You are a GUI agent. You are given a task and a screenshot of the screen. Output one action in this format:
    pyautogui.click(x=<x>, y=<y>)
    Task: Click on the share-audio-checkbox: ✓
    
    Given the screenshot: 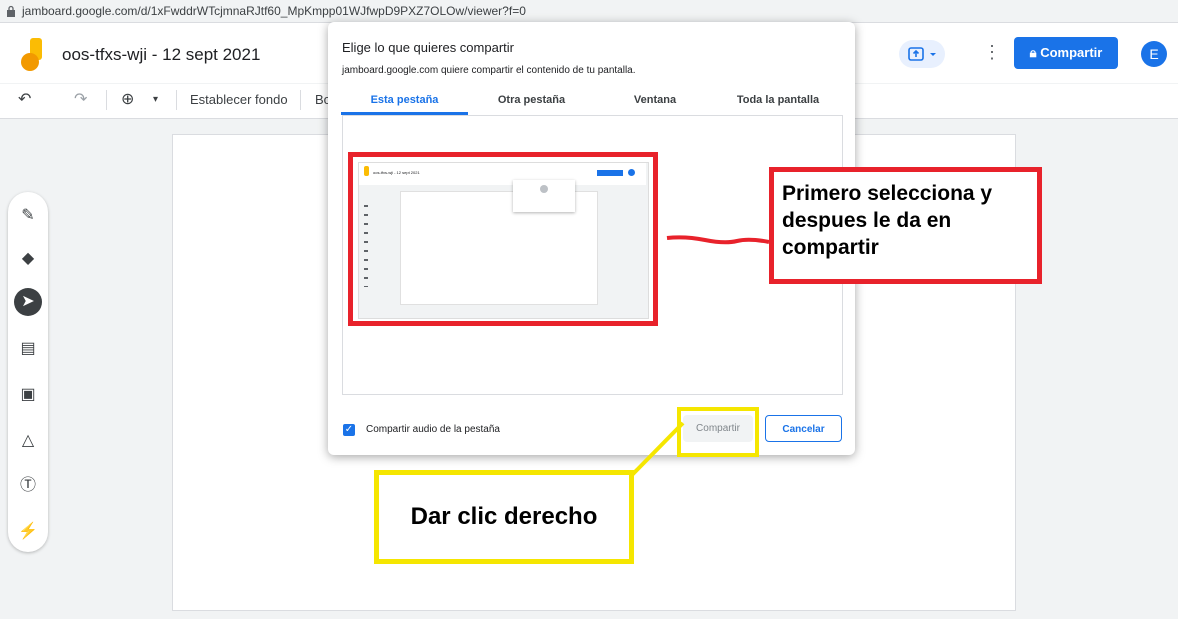 What is the action you would take?
    pyautogui.click(x=349, y=430)
    